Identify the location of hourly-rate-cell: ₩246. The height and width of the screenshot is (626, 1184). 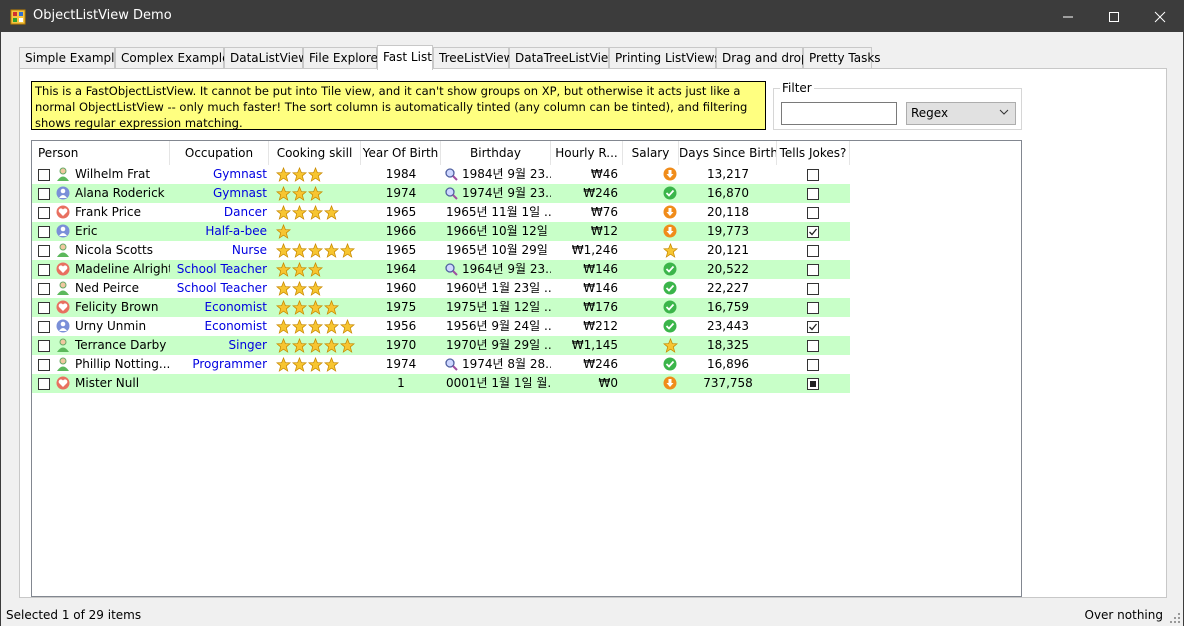
(600, 364).